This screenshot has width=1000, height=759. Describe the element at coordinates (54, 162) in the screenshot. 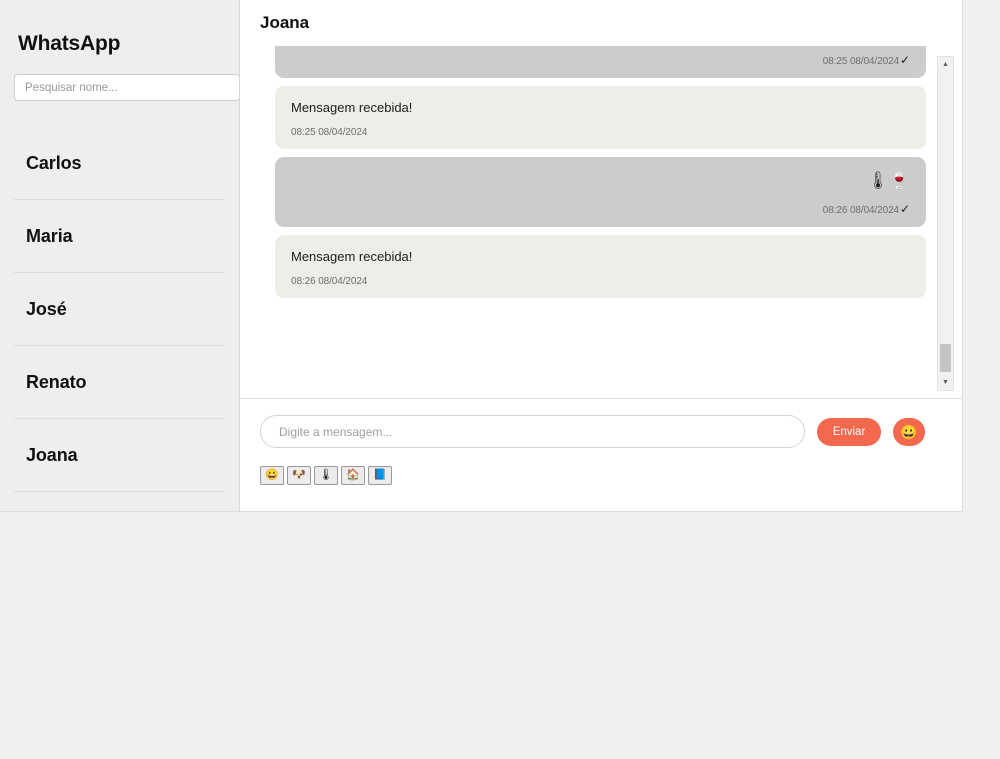

I see `contact-name: Carlos` at that location.